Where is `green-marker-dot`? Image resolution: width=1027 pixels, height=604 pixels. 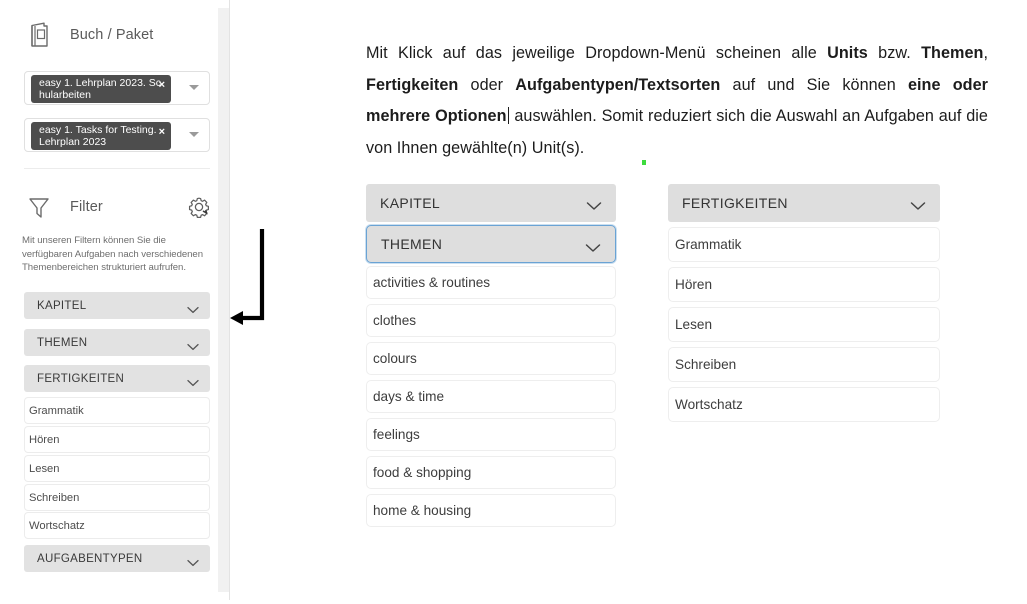
green-marker-dot is located at coordinates (644, 162).